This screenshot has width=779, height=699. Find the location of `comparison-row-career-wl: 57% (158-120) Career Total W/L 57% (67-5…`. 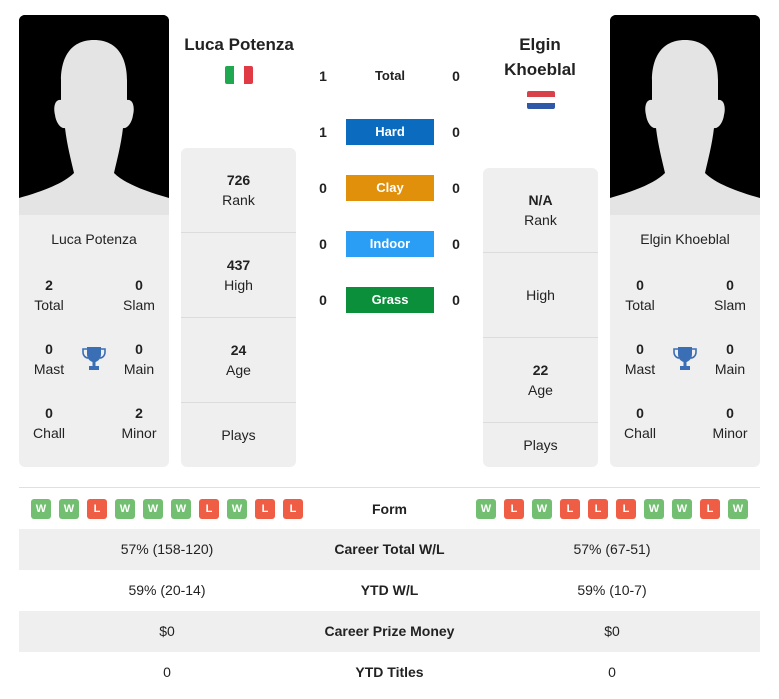

comparison-row-career-wl: 57% (158-120) Career Total W/L 57% (67-5… is located at coordinates (389, 549).